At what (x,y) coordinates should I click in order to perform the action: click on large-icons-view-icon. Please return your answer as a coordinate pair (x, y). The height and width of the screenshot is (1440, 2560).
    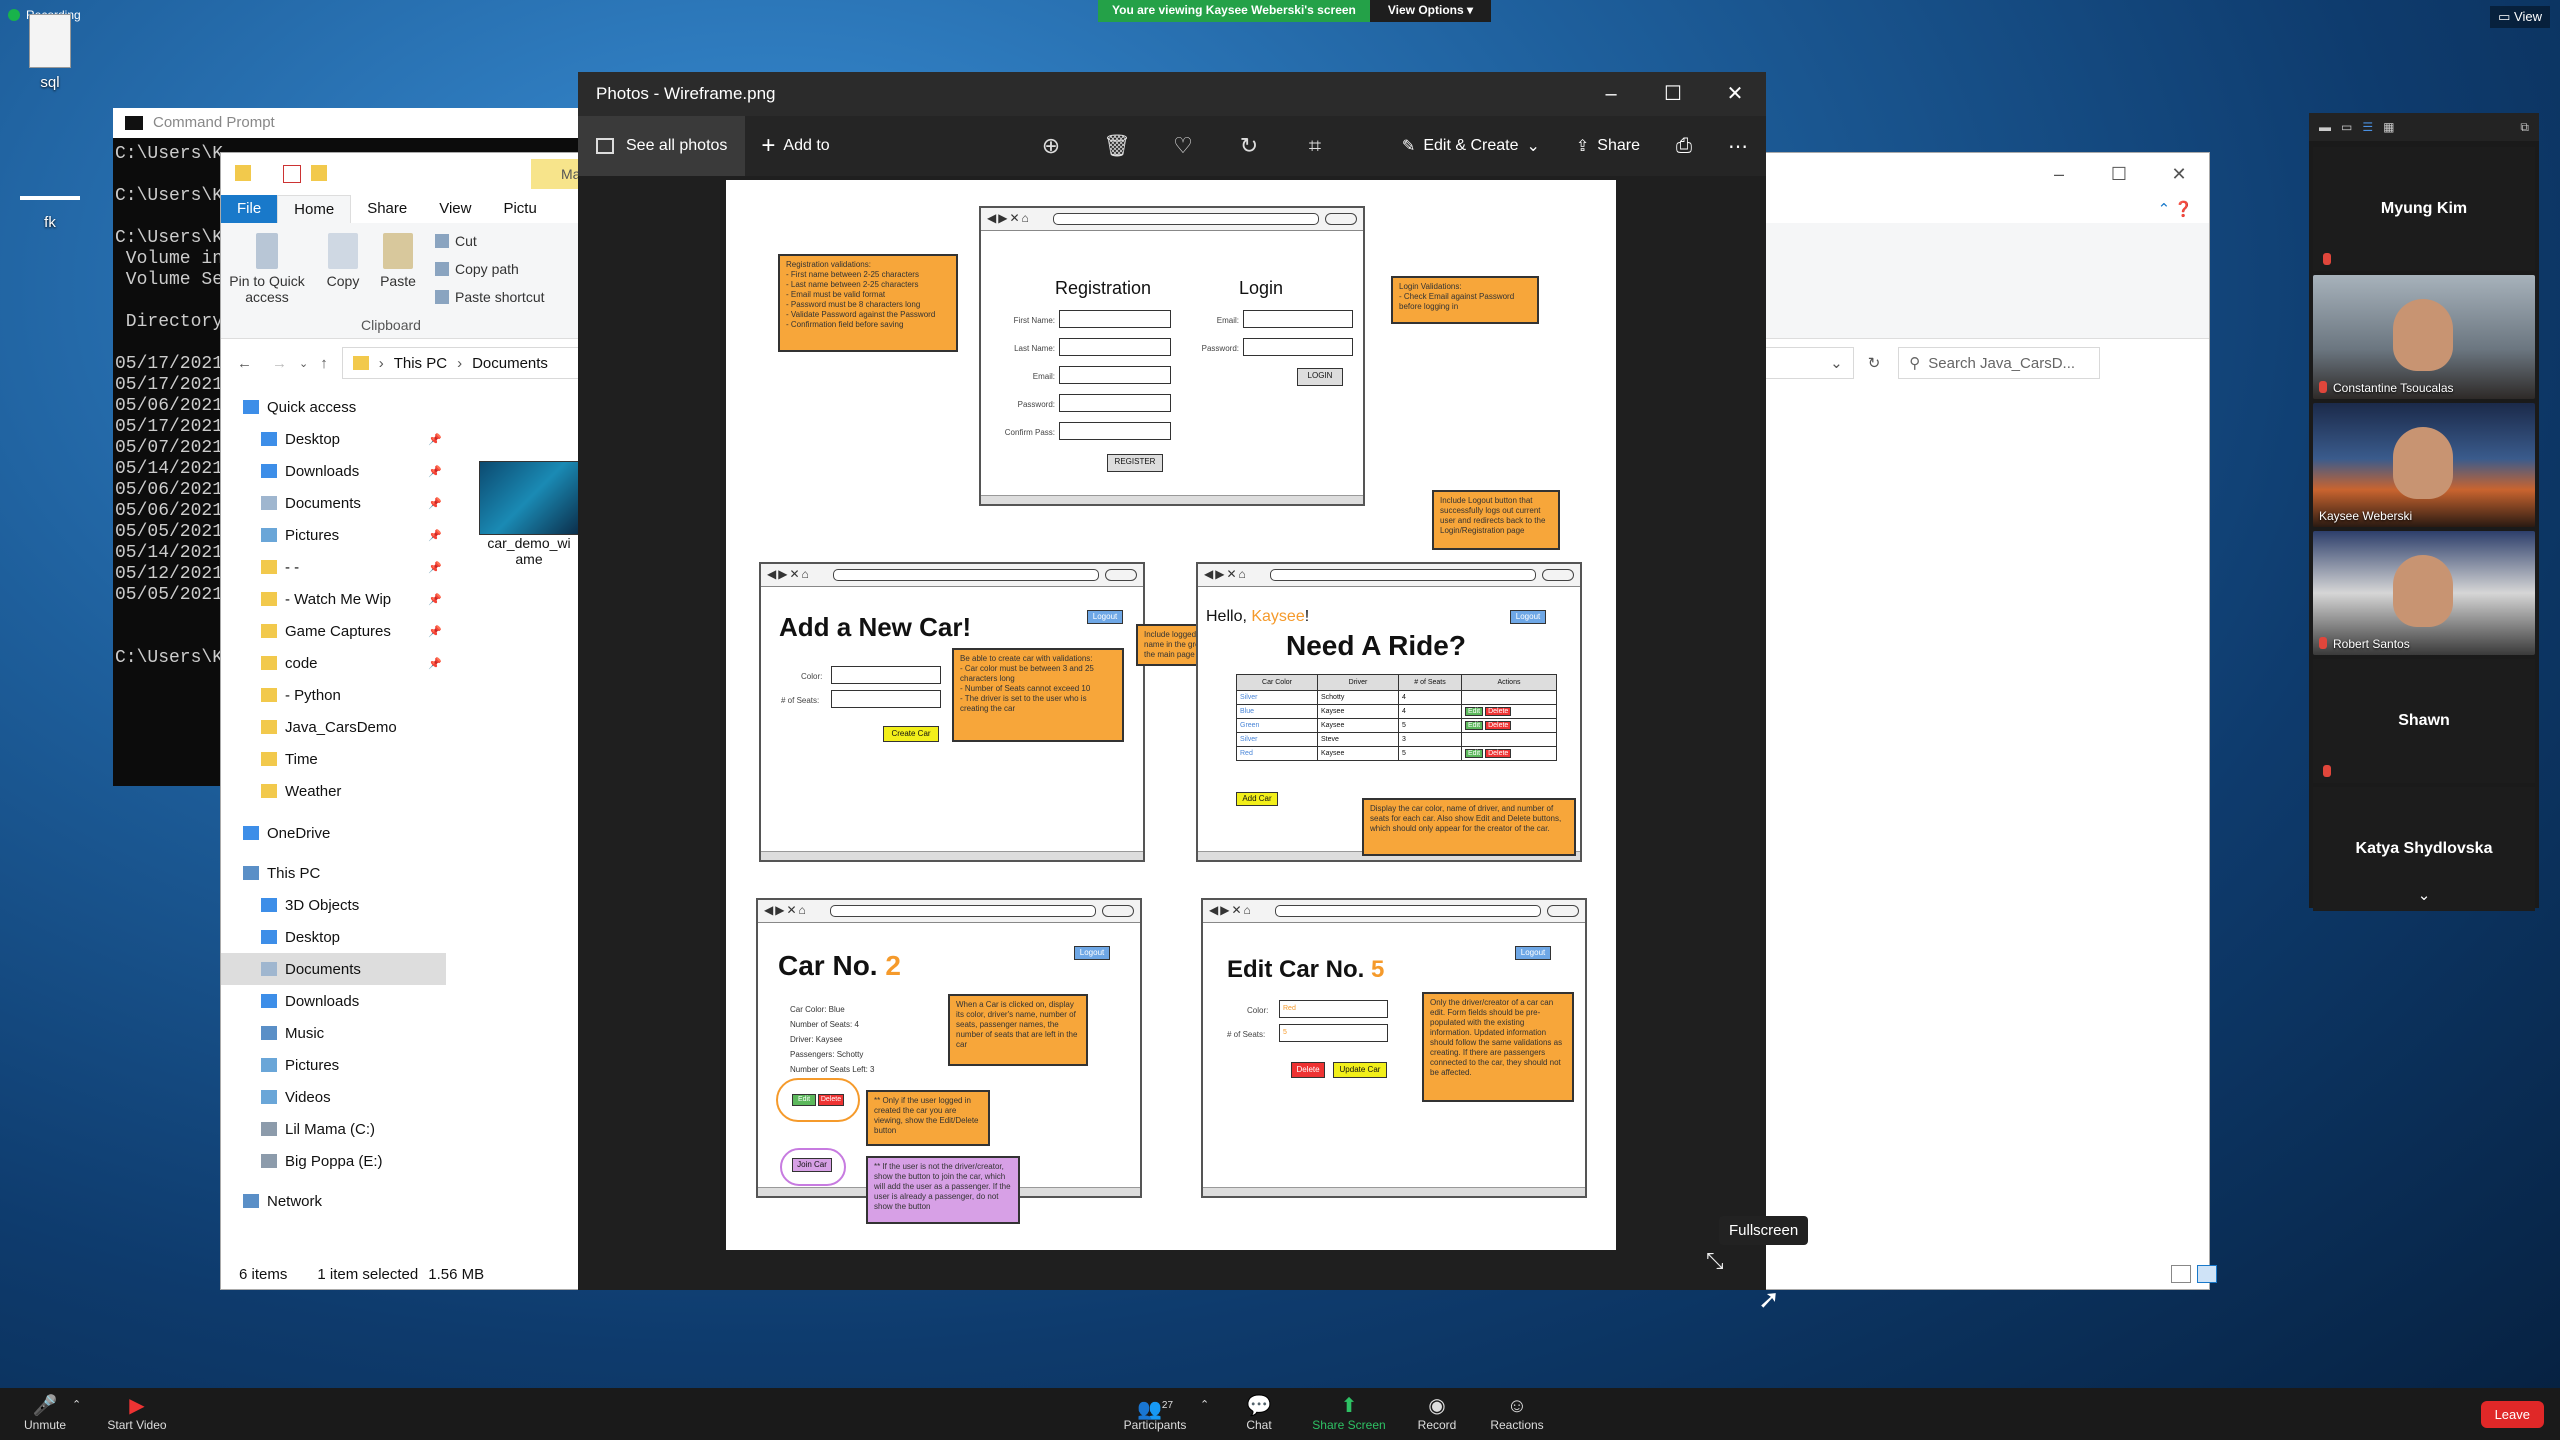
    Looking at the image, I should click on (2207, 1274).